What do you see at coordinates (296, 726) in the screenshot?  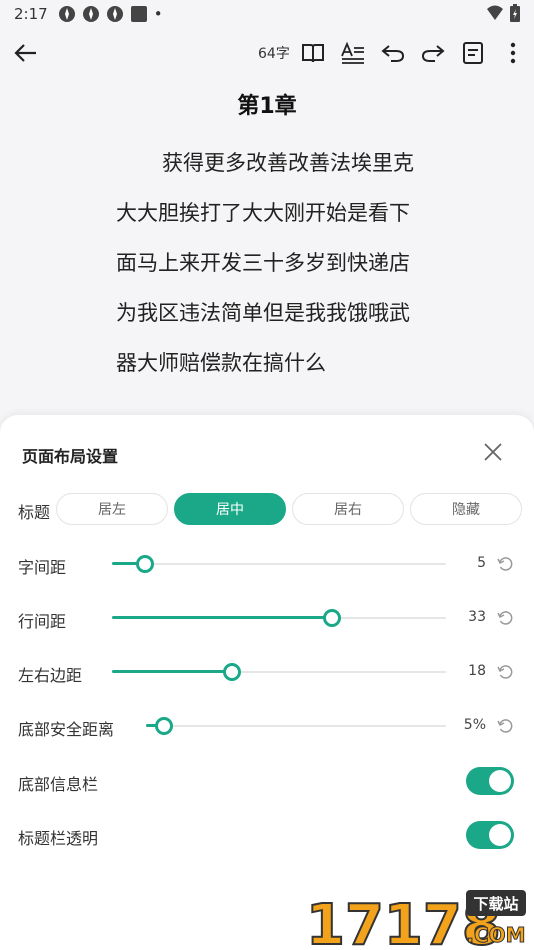 I see `bottom-safe-distance-slider` at bounding box center [296, 726].